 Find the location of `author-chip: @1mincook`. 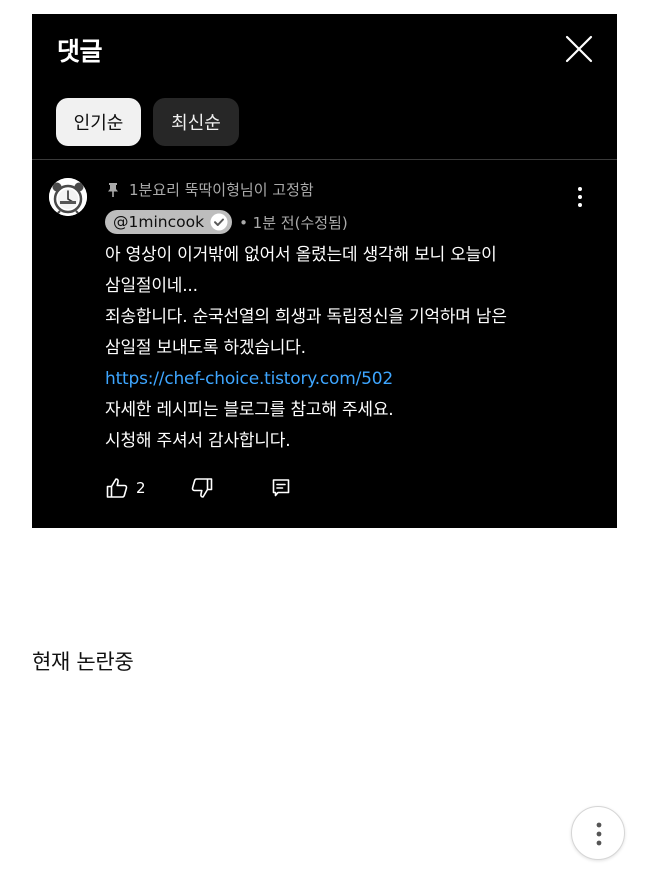

author-chip: @1mincook is located at coordinates (169, 222).